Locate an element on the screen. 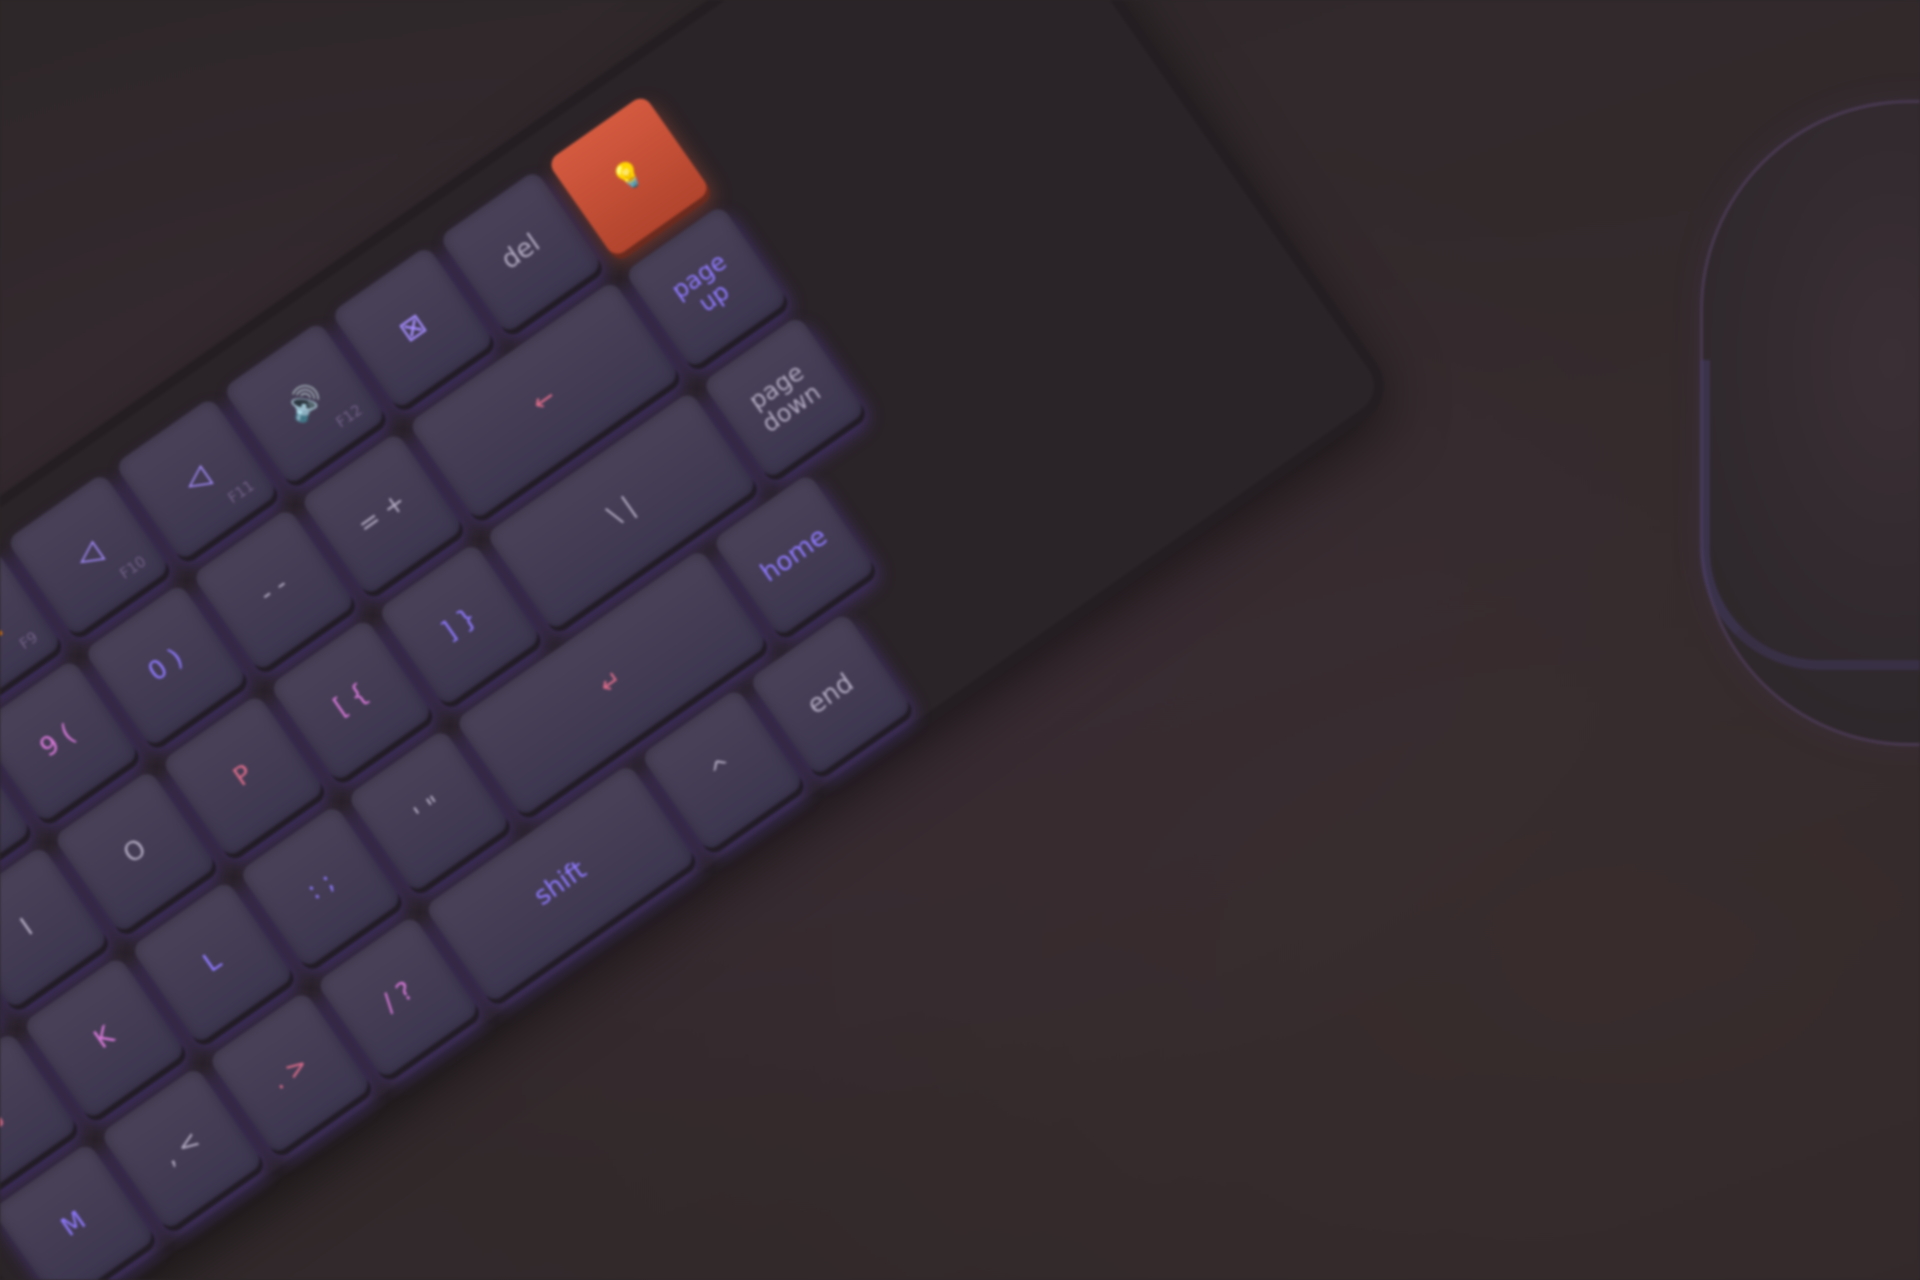 This screenshot has width=1920, height=1280. mouse-cable is located at coordinates (1810, 515).